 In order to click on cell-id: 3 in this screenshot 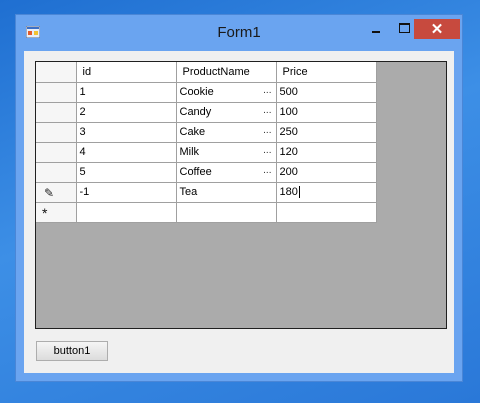, I will do `click(126, 132)`.